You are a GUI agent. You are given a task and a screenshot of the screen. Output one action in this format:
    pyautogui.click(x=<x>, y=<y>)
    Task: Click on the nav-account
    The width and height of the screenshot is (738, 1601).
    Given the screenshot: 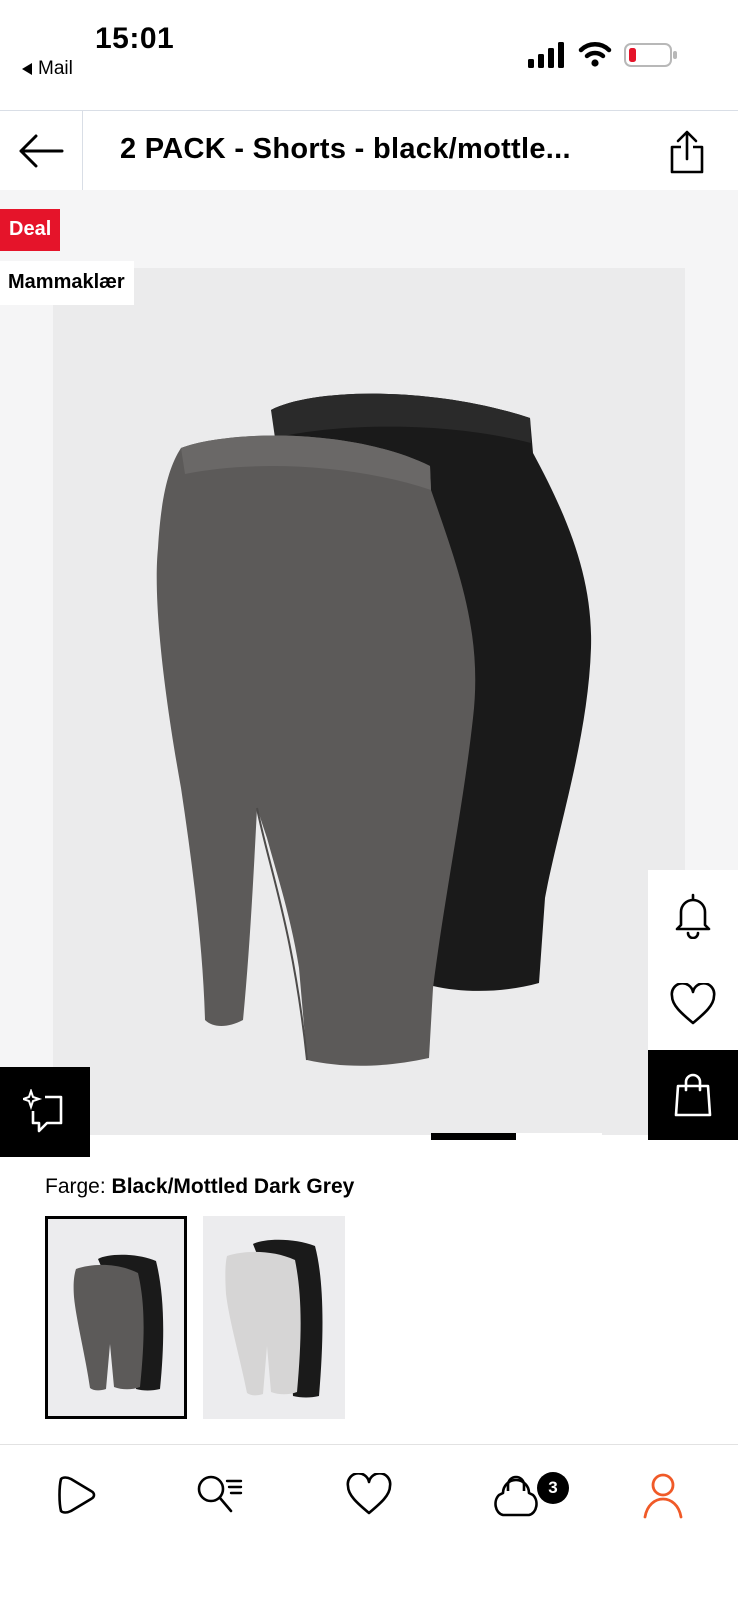 What is the action you would take?
    pyautogui.click(x=663, y=1495)
    